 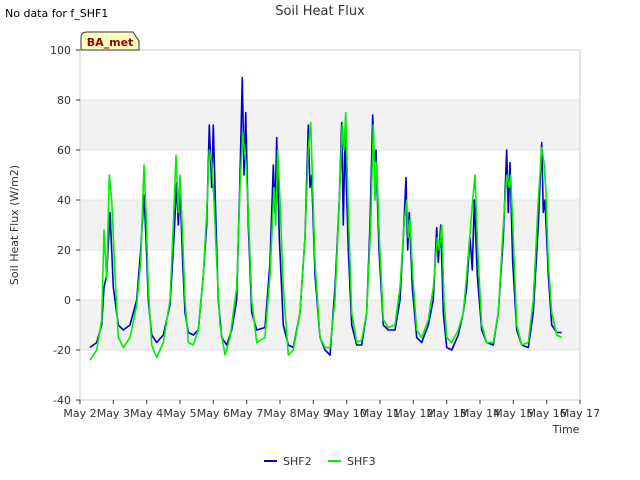 I want to click on legend-label-shf3: SHF3, so click(x=361, y=461).